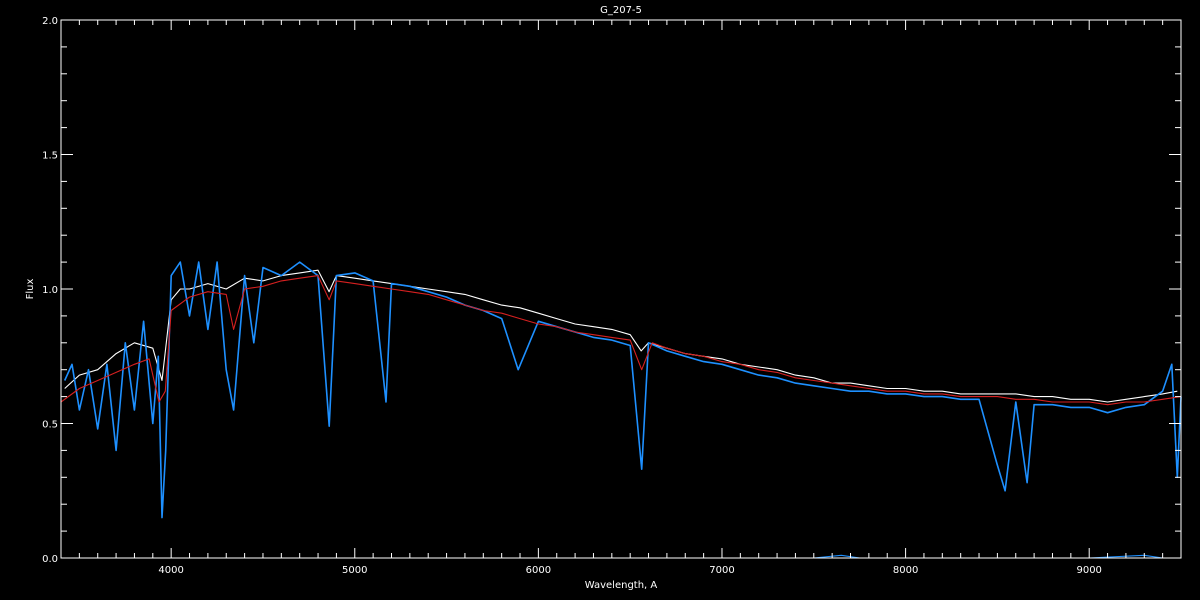 This screenshot has width=1200, height=600. I want to click on chart-title: G_207-5, so click(621, 10).